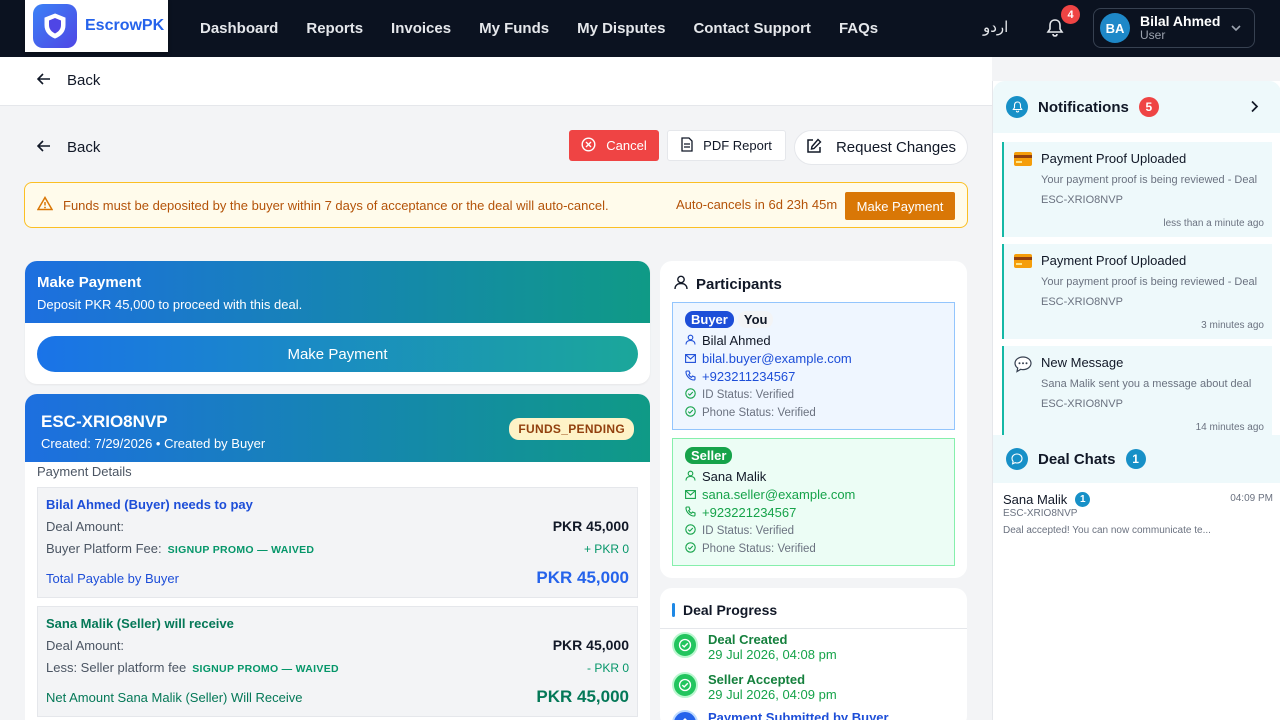 This screenshot has height=720, width=1280. I want to click on buyer-fee-value: + PKR 0, so click(606, 549).